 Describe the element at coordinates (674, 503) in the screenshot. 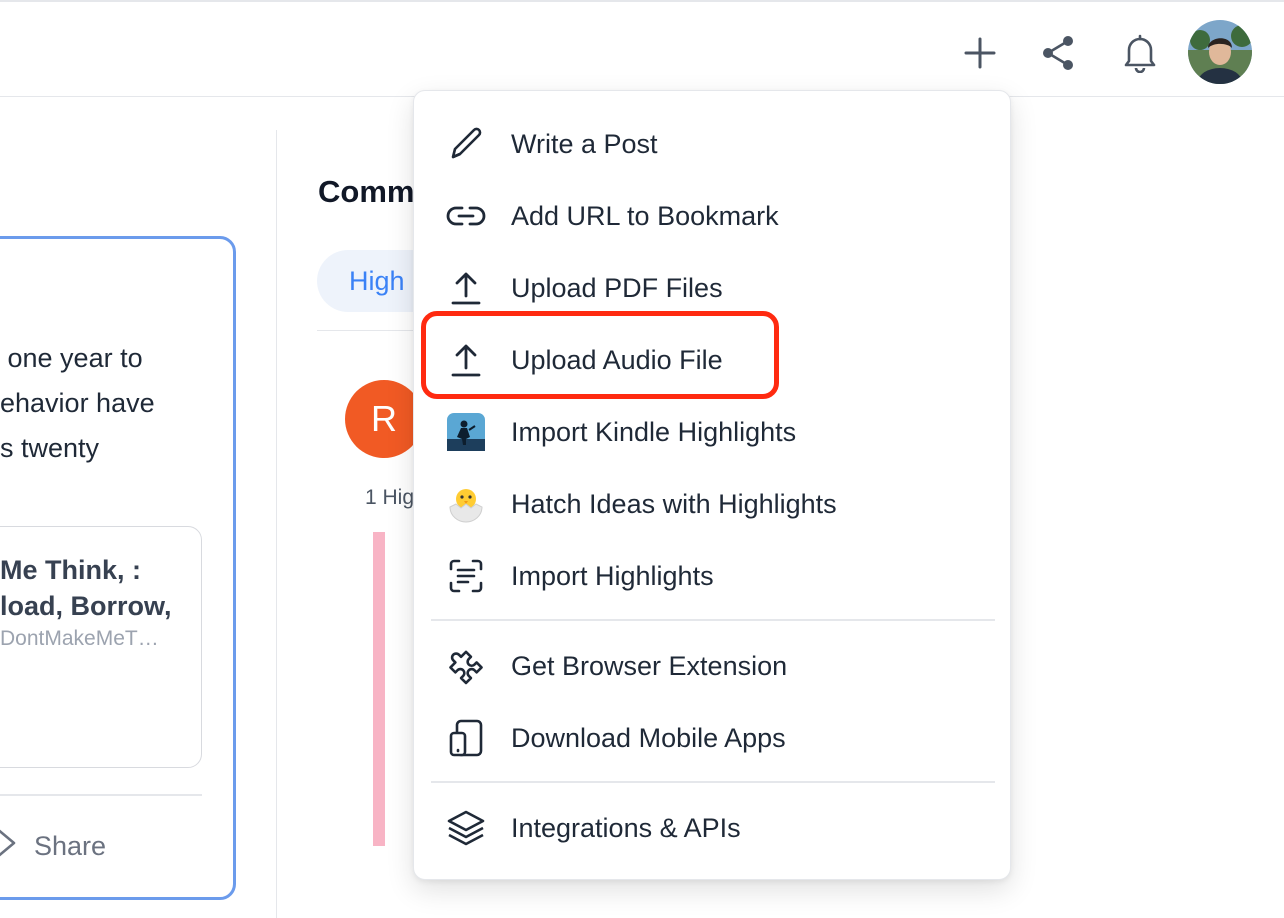

I see `menu-item-label: Hatch Ideas with Highlights` at that location.